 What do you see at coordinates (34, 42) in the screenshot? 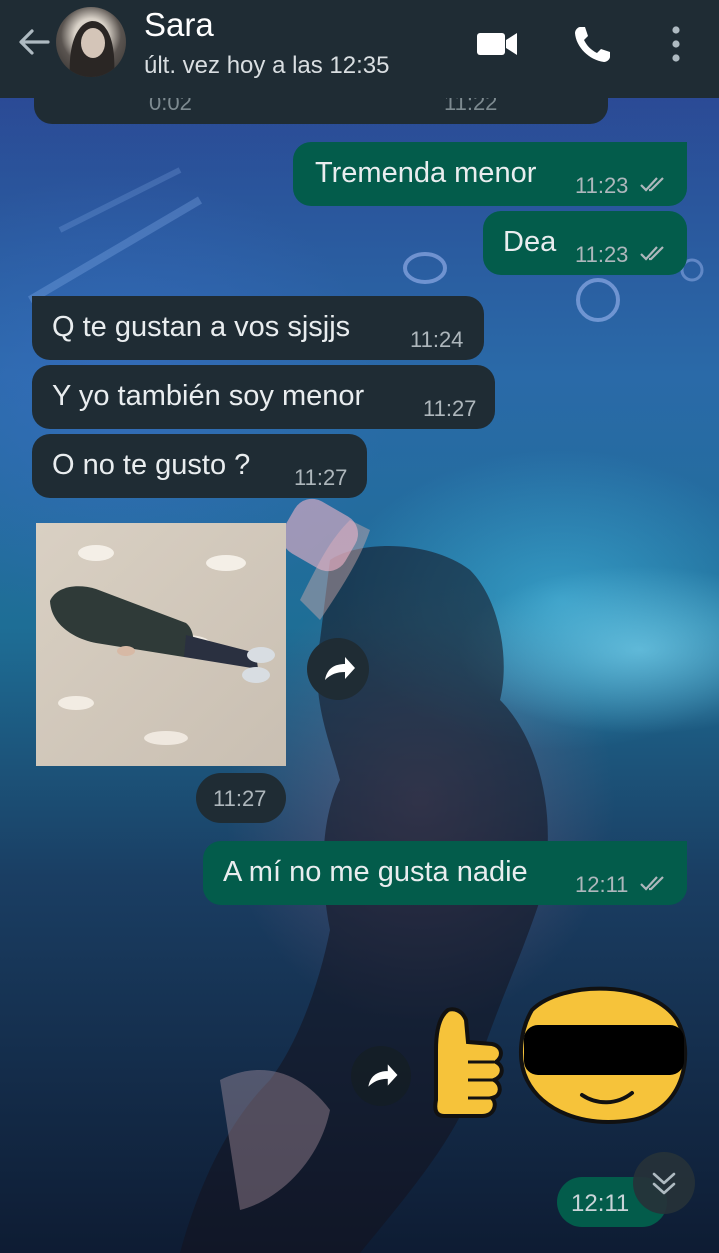
I see `back-arrow-icon` at bounding box center [34, 42].